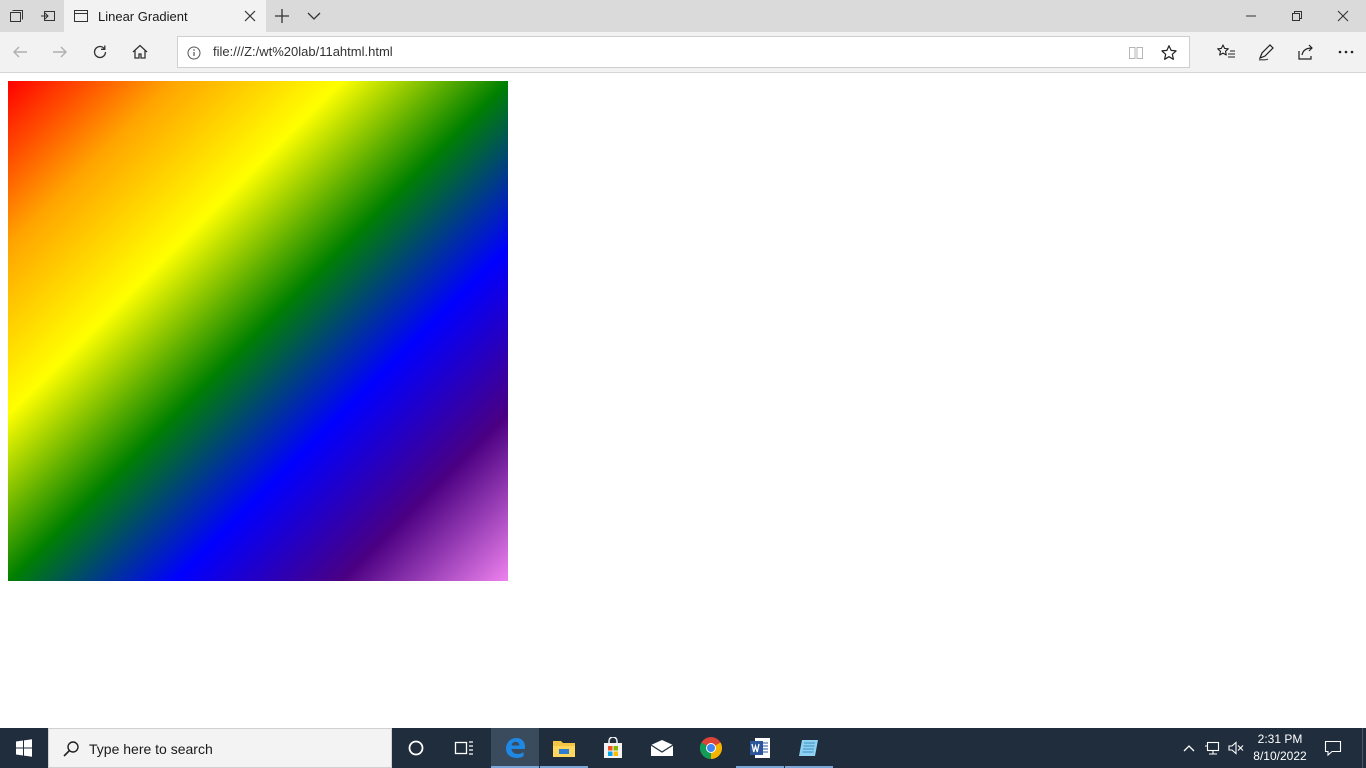 The width and height of the screenshot is (1366, 768). What do you see at coordinates (1280, 739) in the screenshot?
I see `clock-time: 2:31 PM` at bounding box center [1280, 739].